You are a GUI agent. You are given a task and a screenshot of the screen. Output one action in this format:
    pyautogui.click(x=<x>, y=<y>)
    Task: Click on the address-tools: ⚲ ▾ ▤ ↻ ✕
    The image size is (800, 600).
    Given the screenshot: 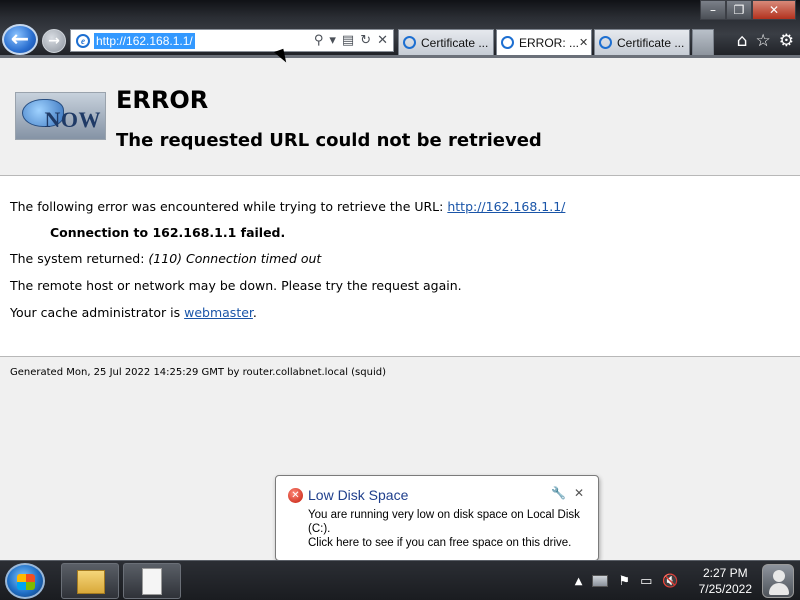 What is the action you would take?
    pyautogui.click(x=351, y=40)
    